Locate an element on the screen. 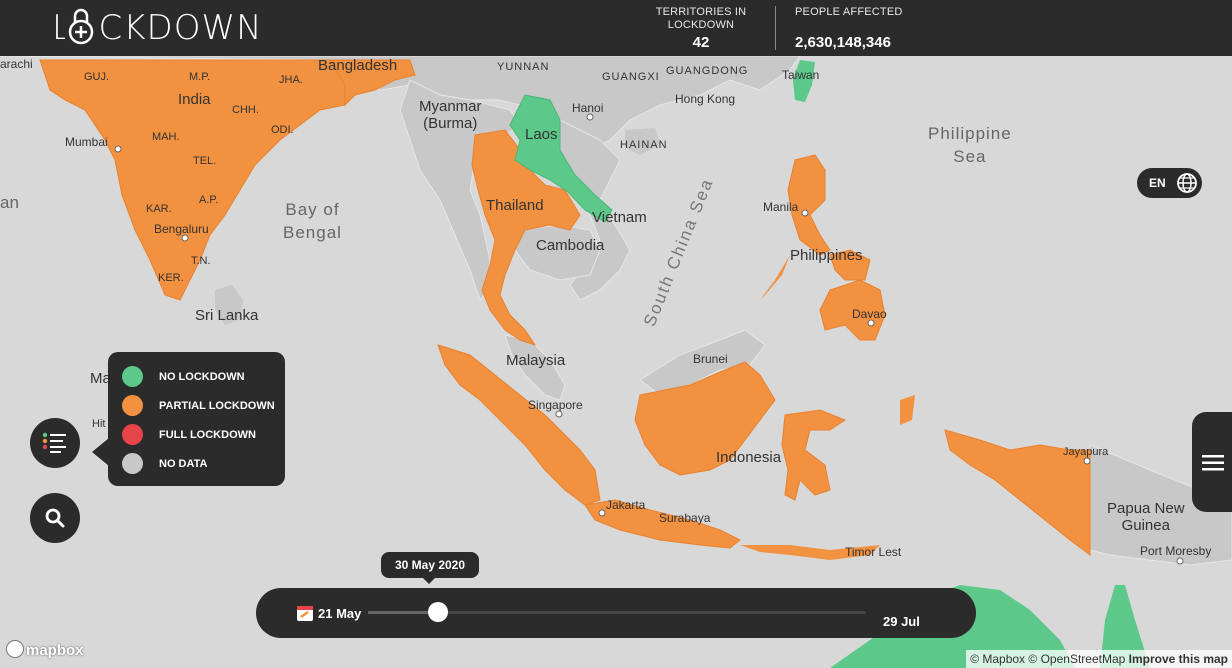 This screenshot has height=668, width=1232. label-singapore: Singapore is located at coordinates (555, 405).